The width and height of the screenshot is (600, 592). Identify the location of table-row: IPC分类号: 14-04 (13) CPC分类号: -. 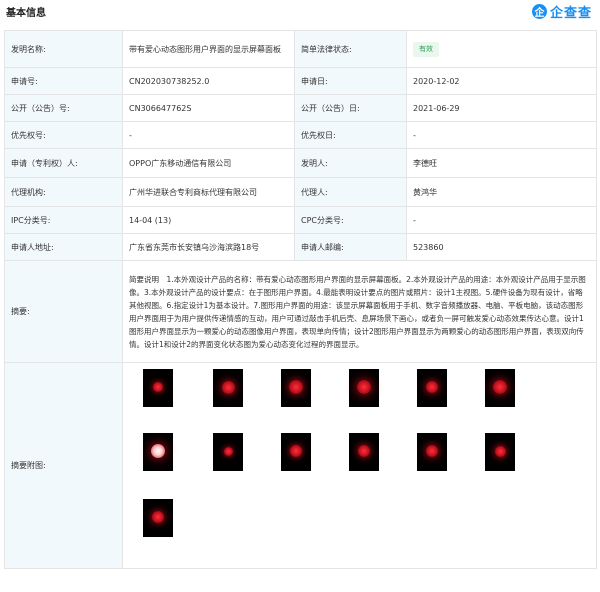
(300, 220).